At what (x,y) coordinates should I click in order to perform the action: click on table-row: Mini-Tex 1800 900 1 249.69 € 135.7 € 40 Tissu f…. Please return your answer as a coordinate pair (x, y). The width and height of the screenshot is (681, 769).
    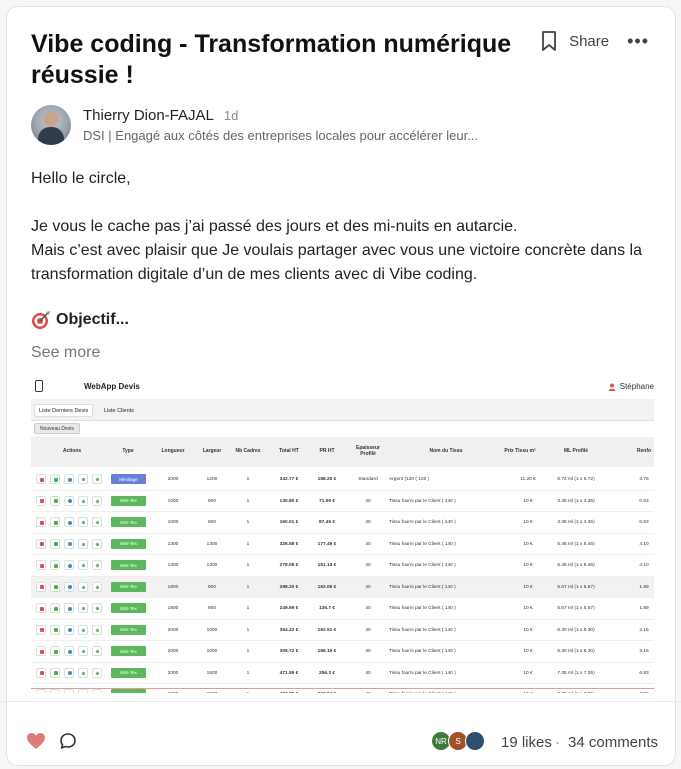
    Looking at the image, I should click on (342, 609).